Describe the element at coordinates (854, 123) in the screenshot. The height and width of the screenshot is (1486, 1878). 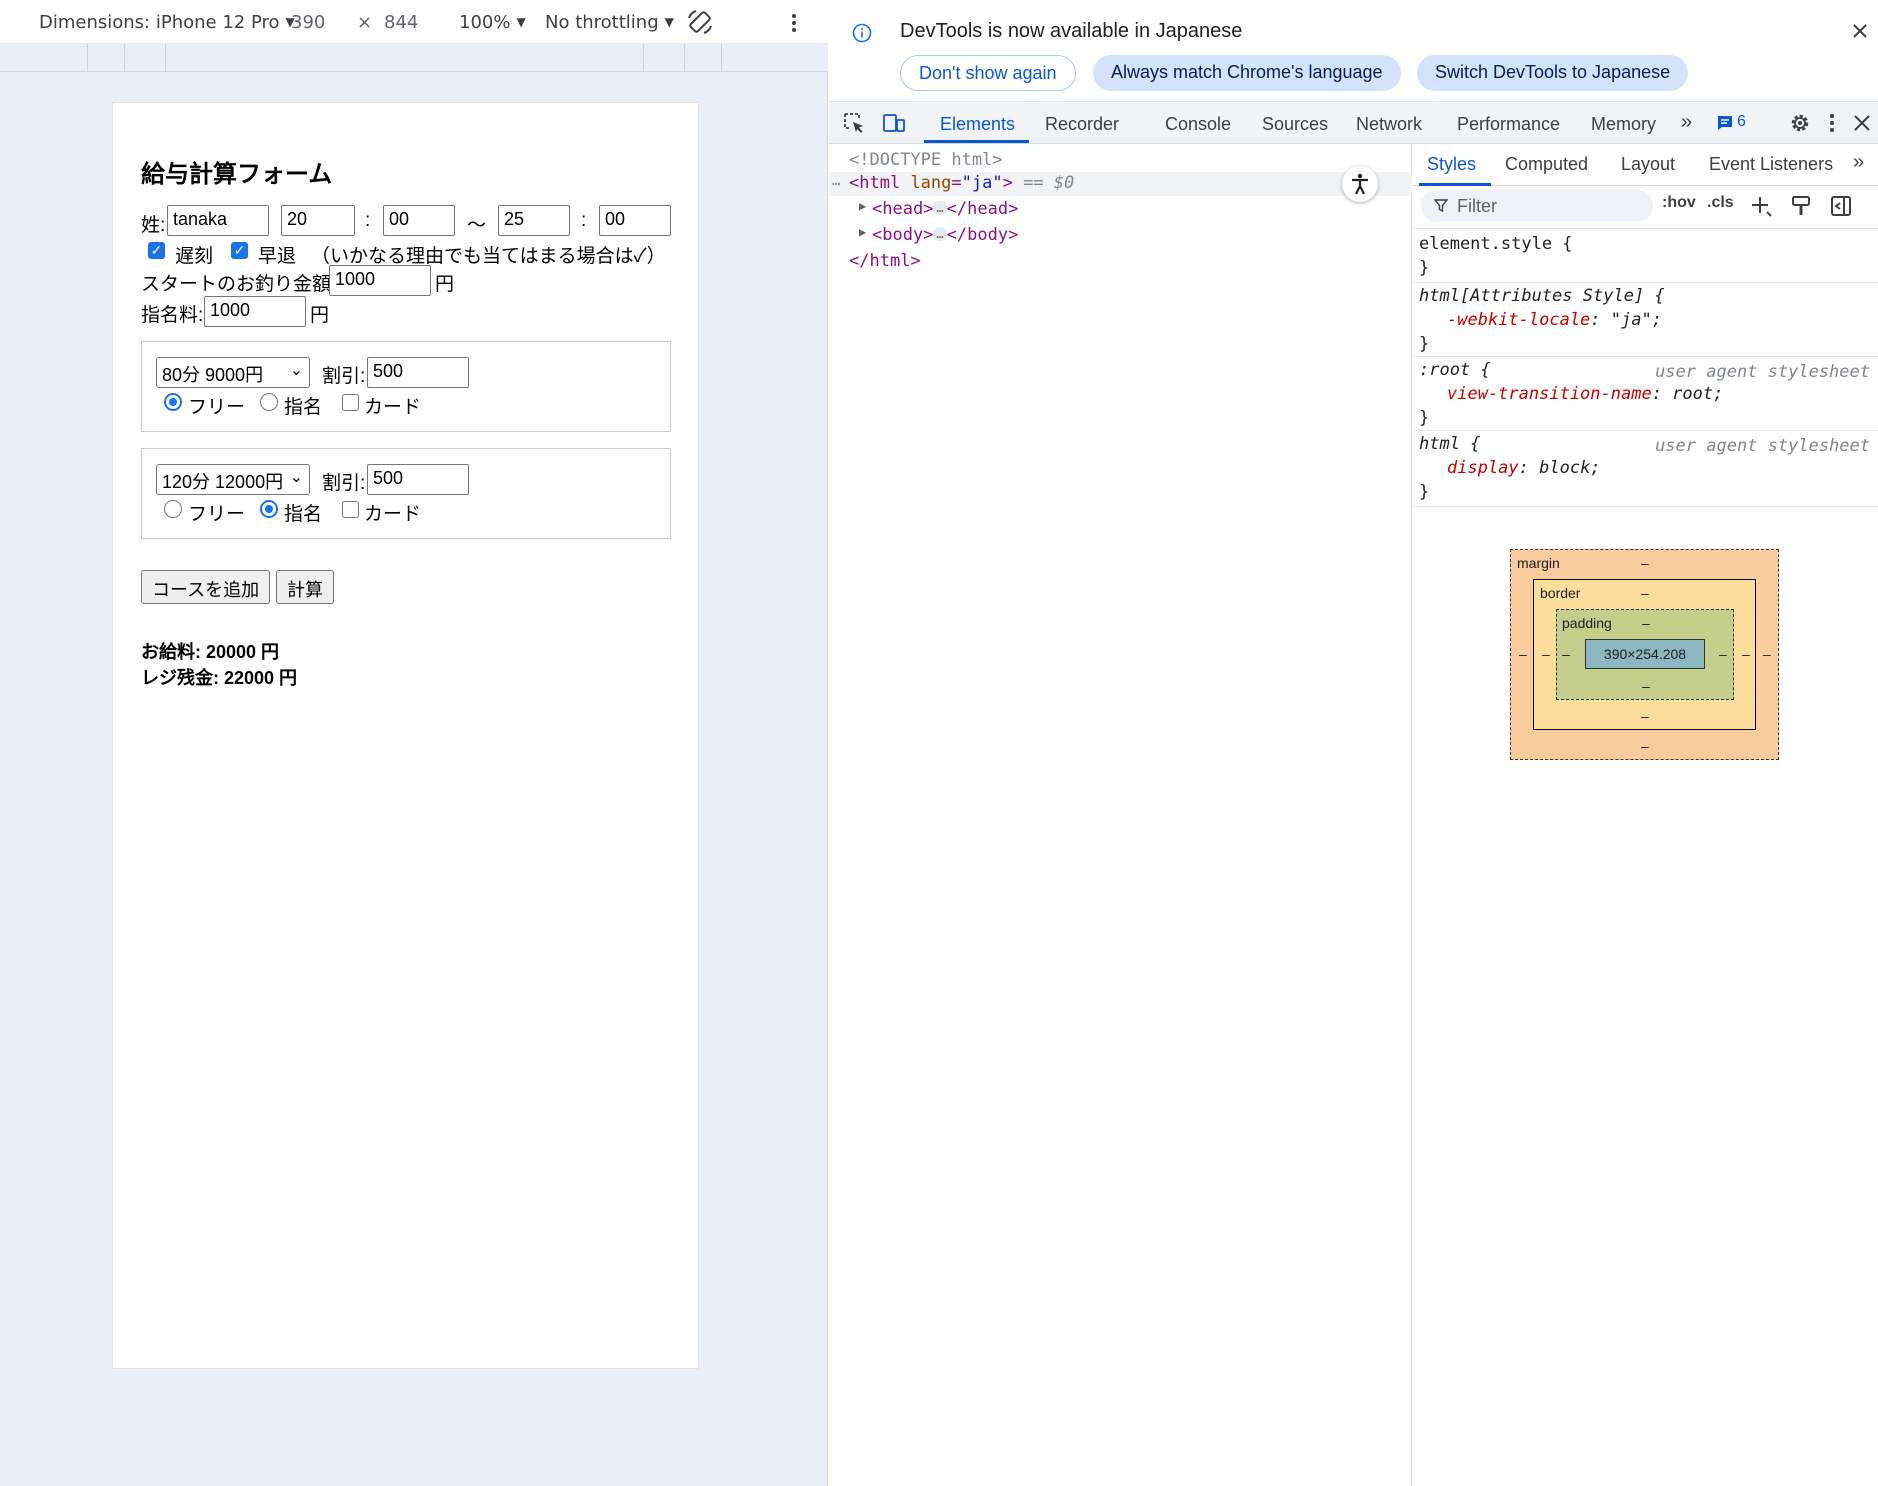
I see `inspect-element-icon` at that location.